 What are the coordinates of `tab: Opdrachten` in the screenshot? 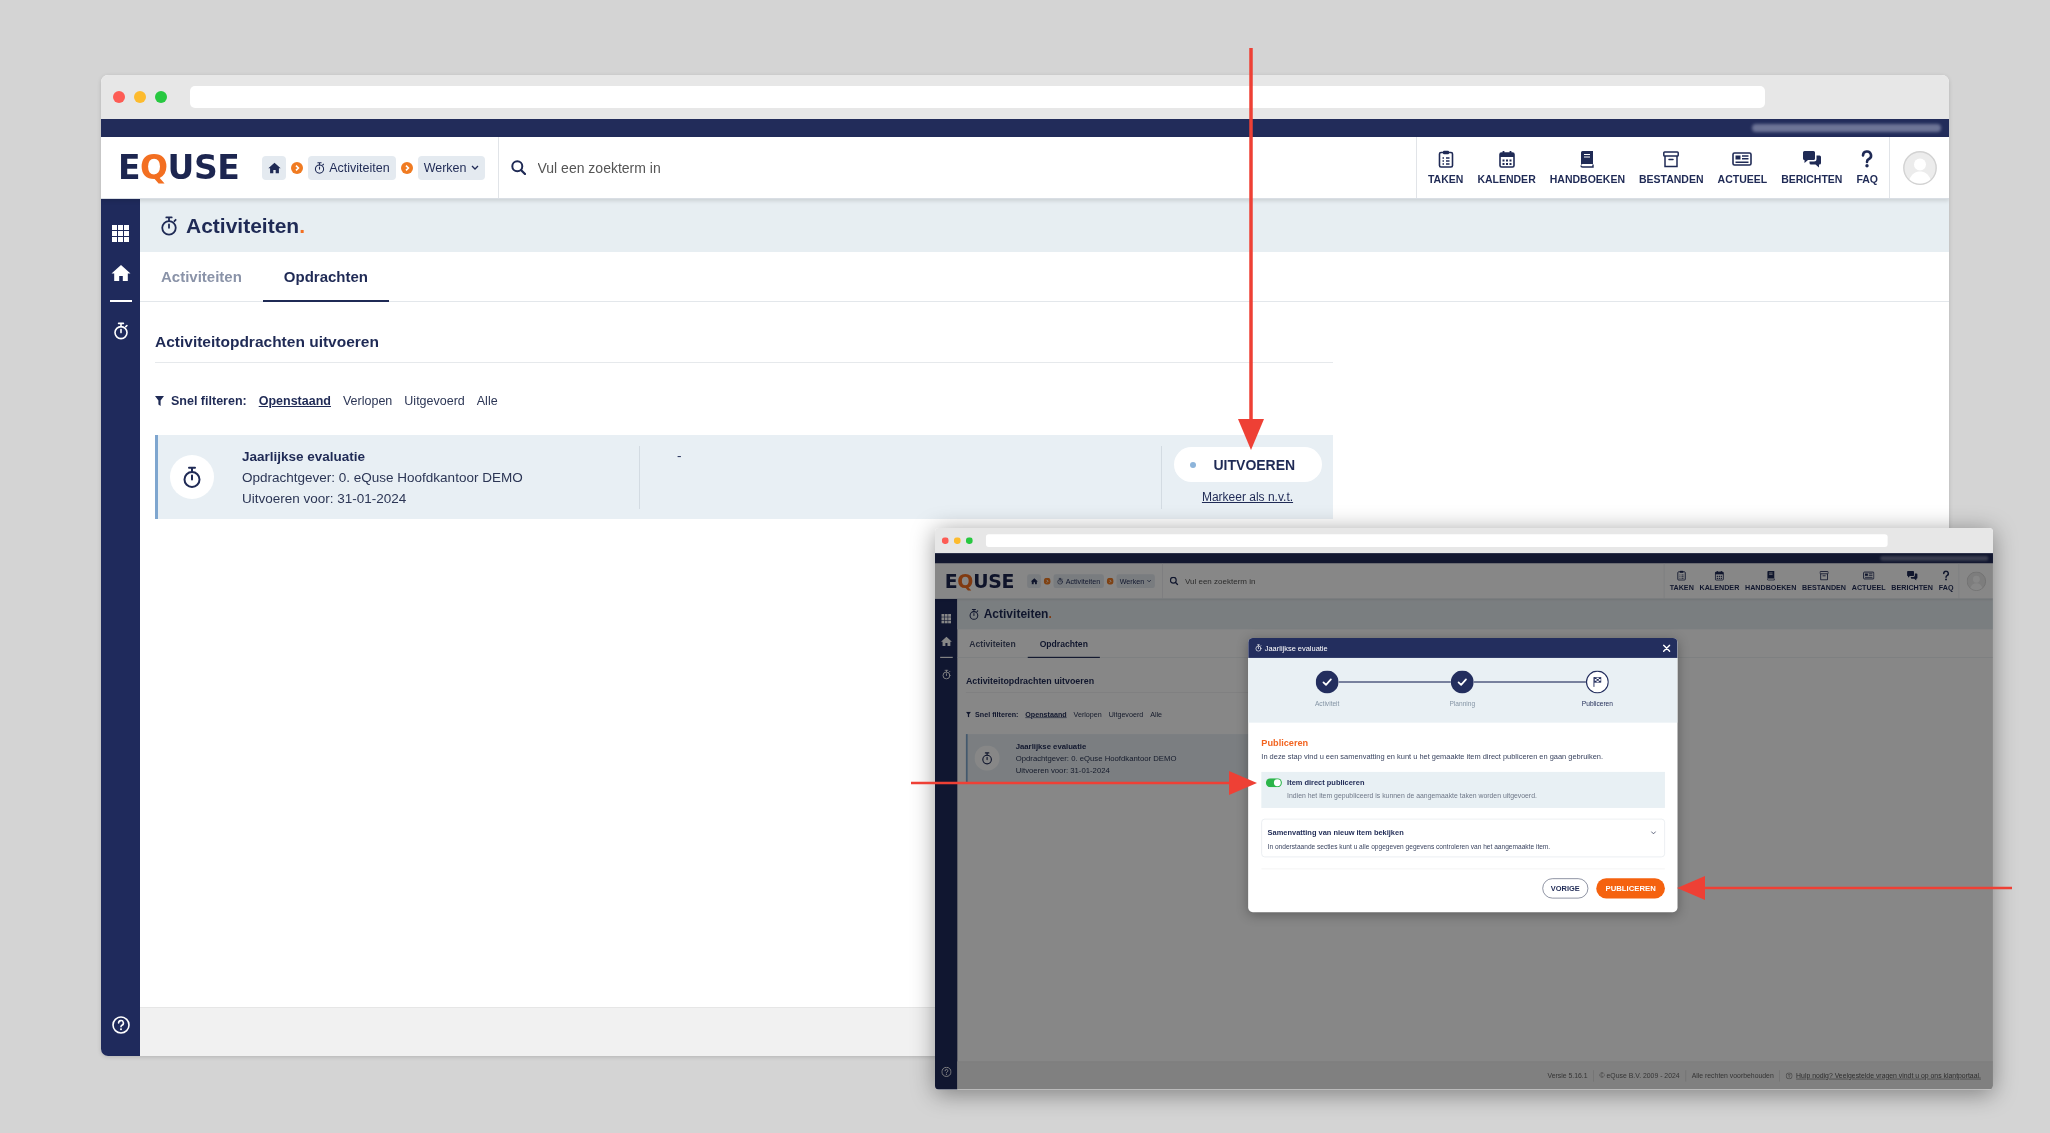 It's located at (326, 277).